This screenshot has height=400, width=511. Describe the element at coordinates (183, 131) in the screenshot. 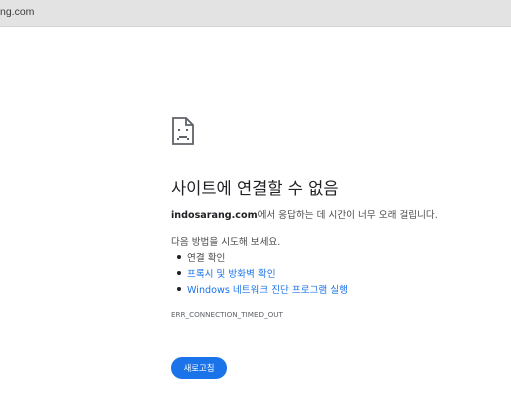

I see `sad-page-icon` at that location.